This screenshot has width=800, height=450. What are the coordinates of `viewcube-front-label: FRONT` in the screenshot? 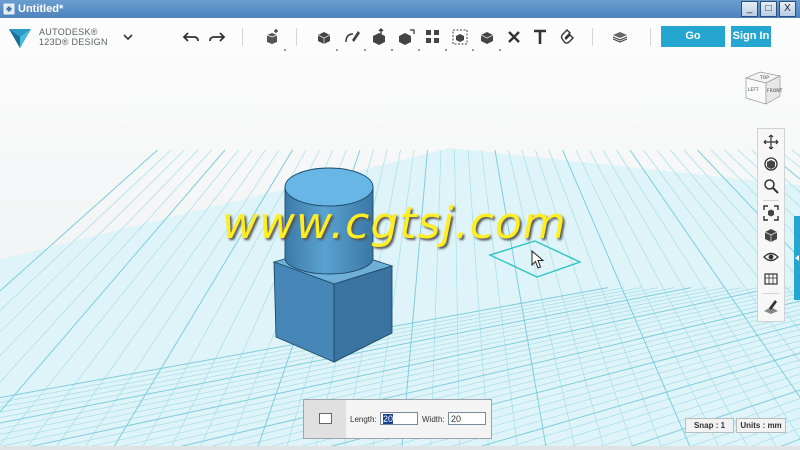 It's located at (775, 91).